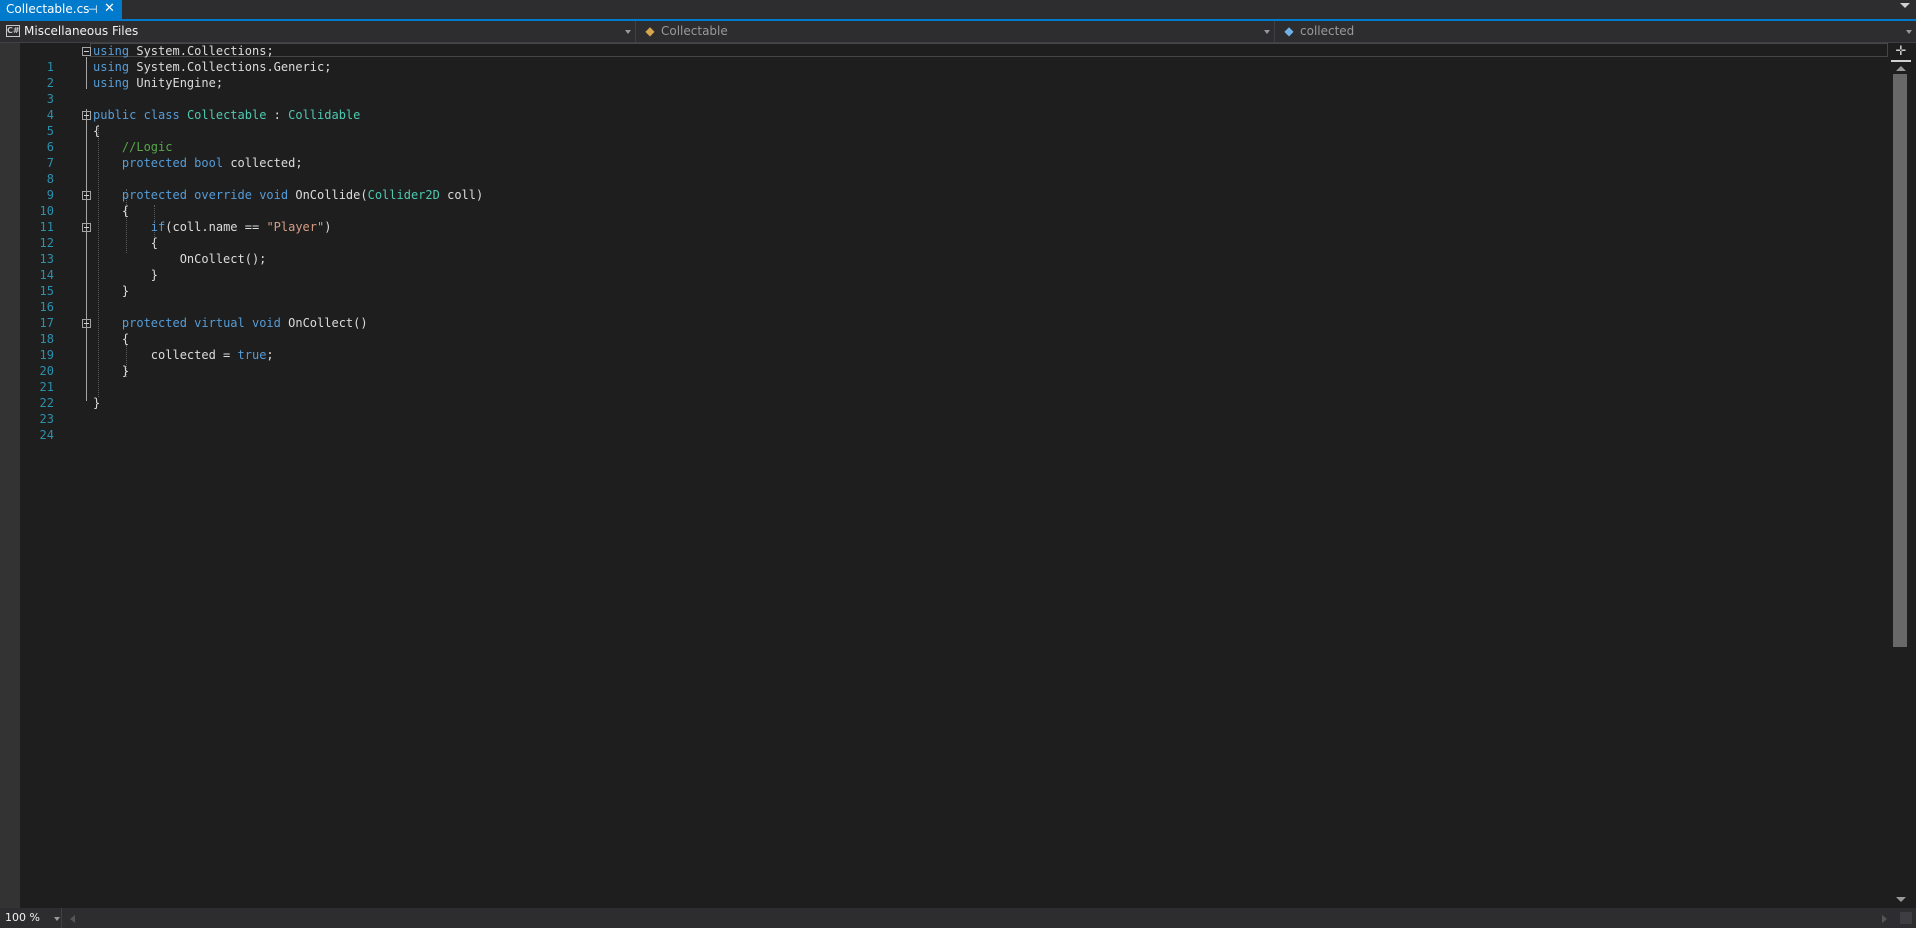 The height and width of the screenshot is (928, 1916). Describe the element at coordinates (109, 9) in the screenshot. I see `close-icon: ✕` at that location.